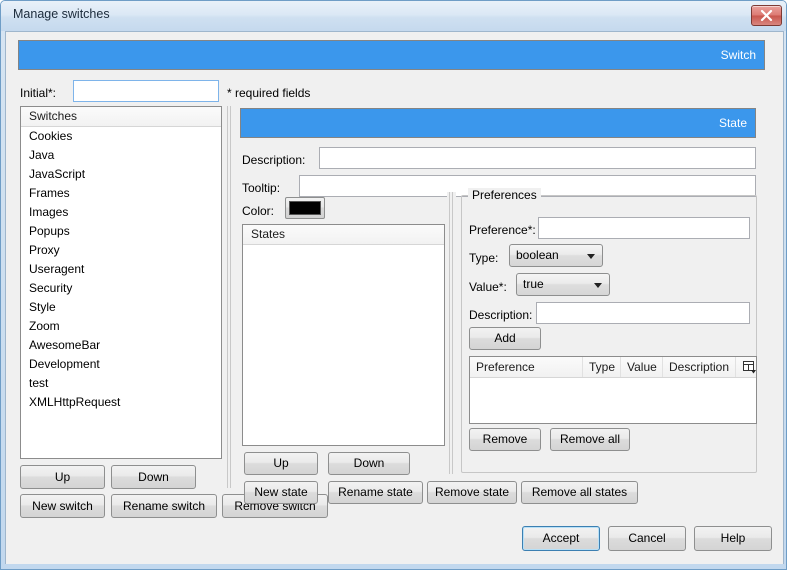 The height and width of the screenshot is (570, 787). What do you see at coordinates (488, 287) in the screenshot?
I see `value-label: Value*:` at bounding box center [488, 287].